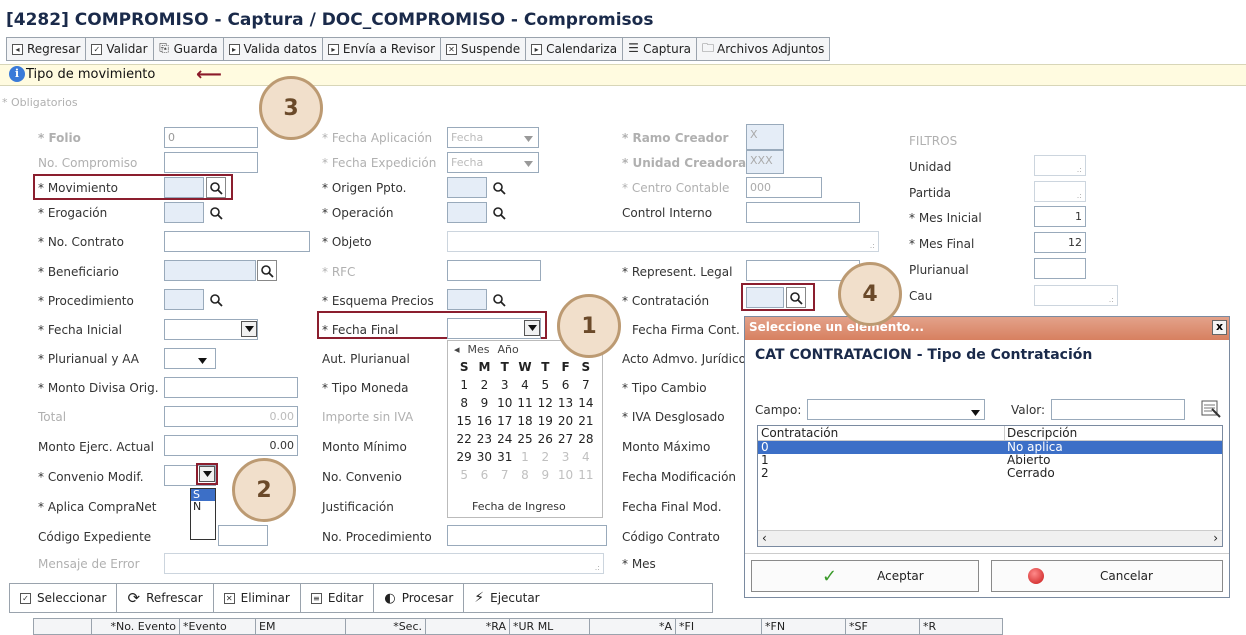 This screenshot has width=1246, height=635. What do you see at coordinates (484, 457) in the screenshot?
I see `calendar-day: 30` at bounding box center [484, 457].